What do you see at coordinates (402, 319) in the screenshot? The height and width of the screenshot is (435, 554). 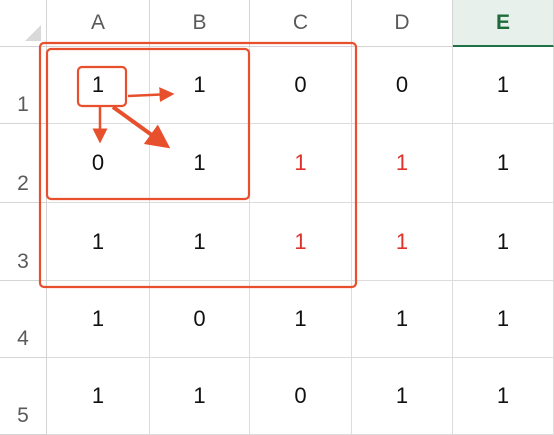 I see `cell-d4: 1` at bounding box center [402, 319].